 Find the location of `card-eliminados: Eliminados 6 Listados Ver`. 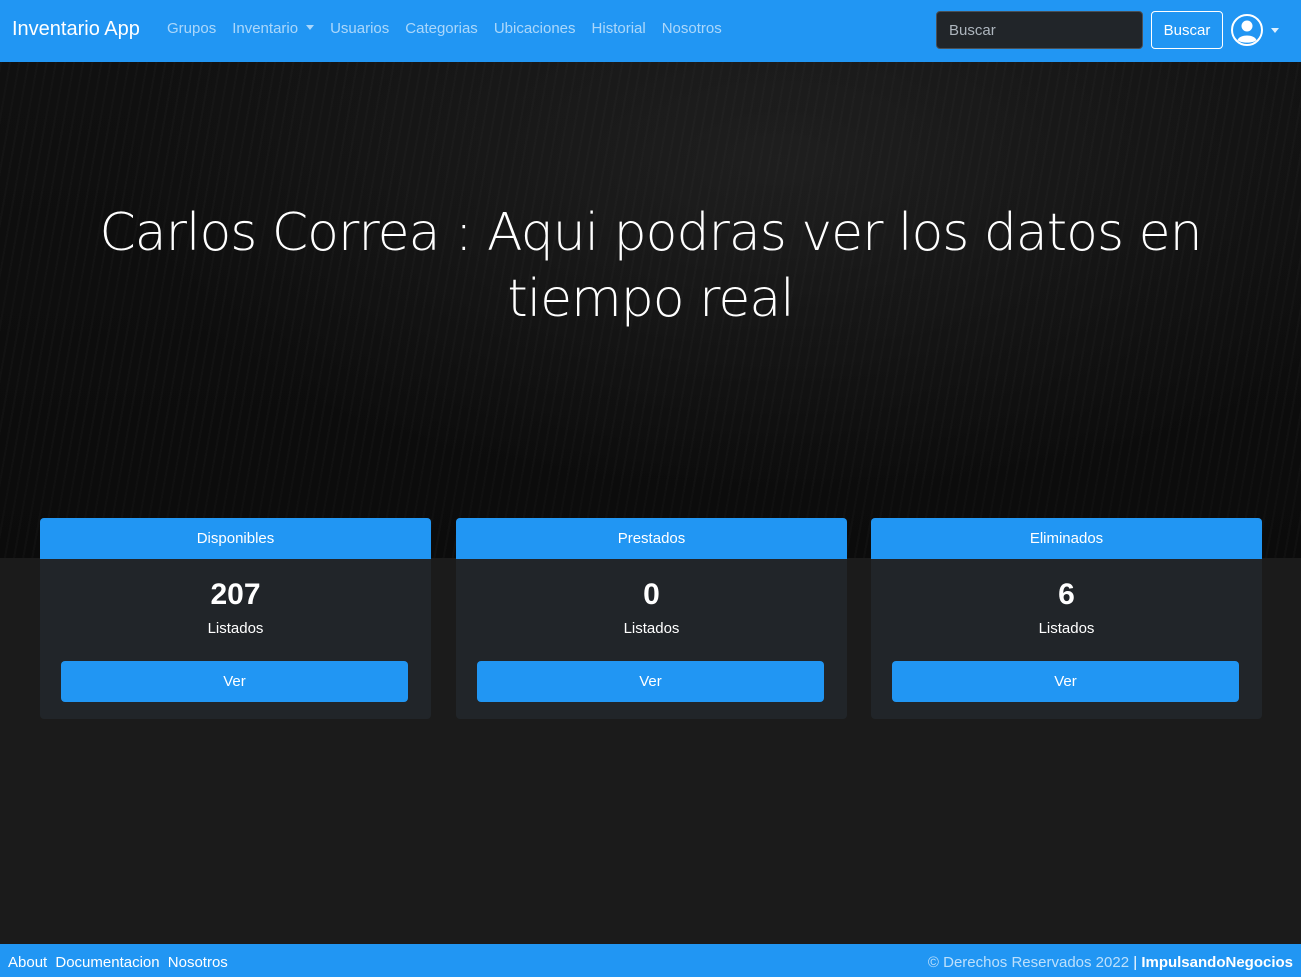

card-eliminados: Eliminados 6 Listados Ver is located at coordinates (1066, 618).